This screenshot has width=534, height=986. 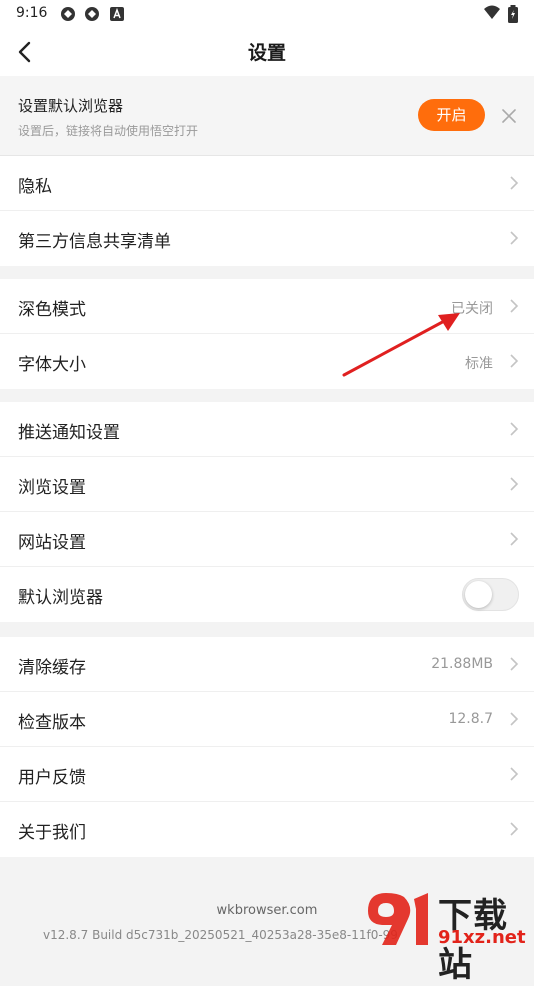 What do you see at coordinates (52, 668) in the screenshot?
I see `row-label: 清除缓存` at bounding box center [52, 668].